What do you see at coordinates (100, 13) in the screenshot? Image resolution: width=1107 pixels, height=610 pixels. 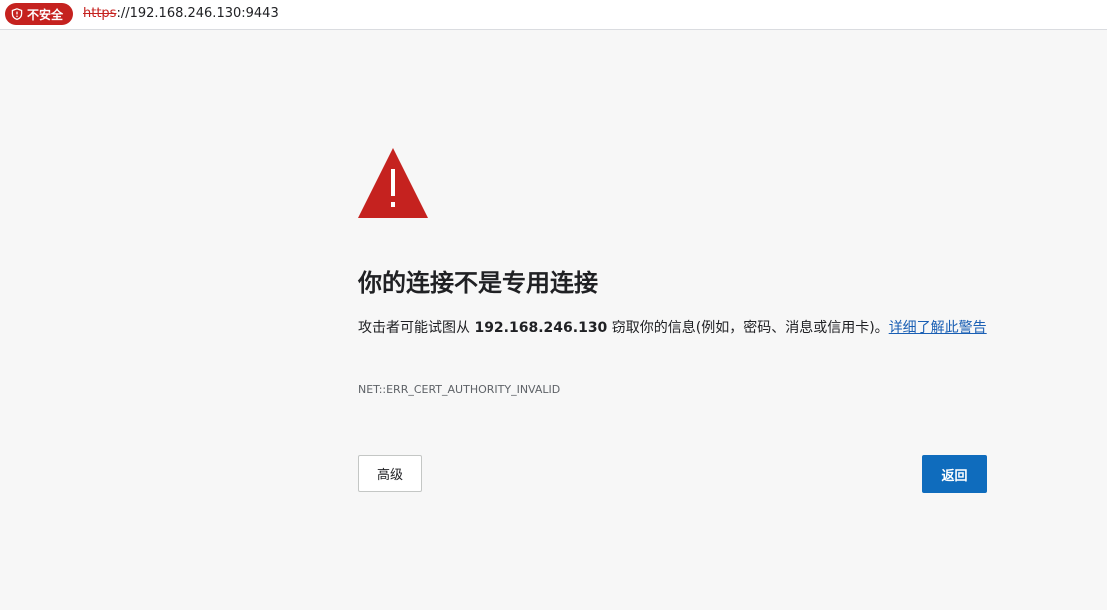 I see `url-scheme: https` at bounding box center [100, 13].